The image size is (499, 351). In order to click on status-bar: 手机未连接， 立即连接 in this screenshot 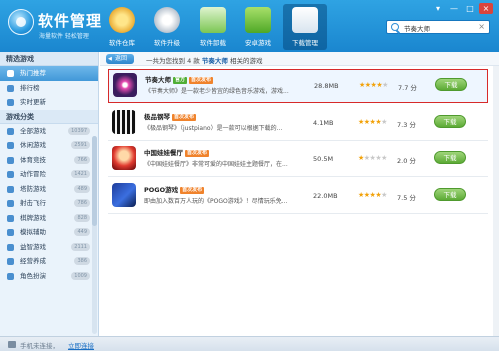, I will do `click(249, 343)`.